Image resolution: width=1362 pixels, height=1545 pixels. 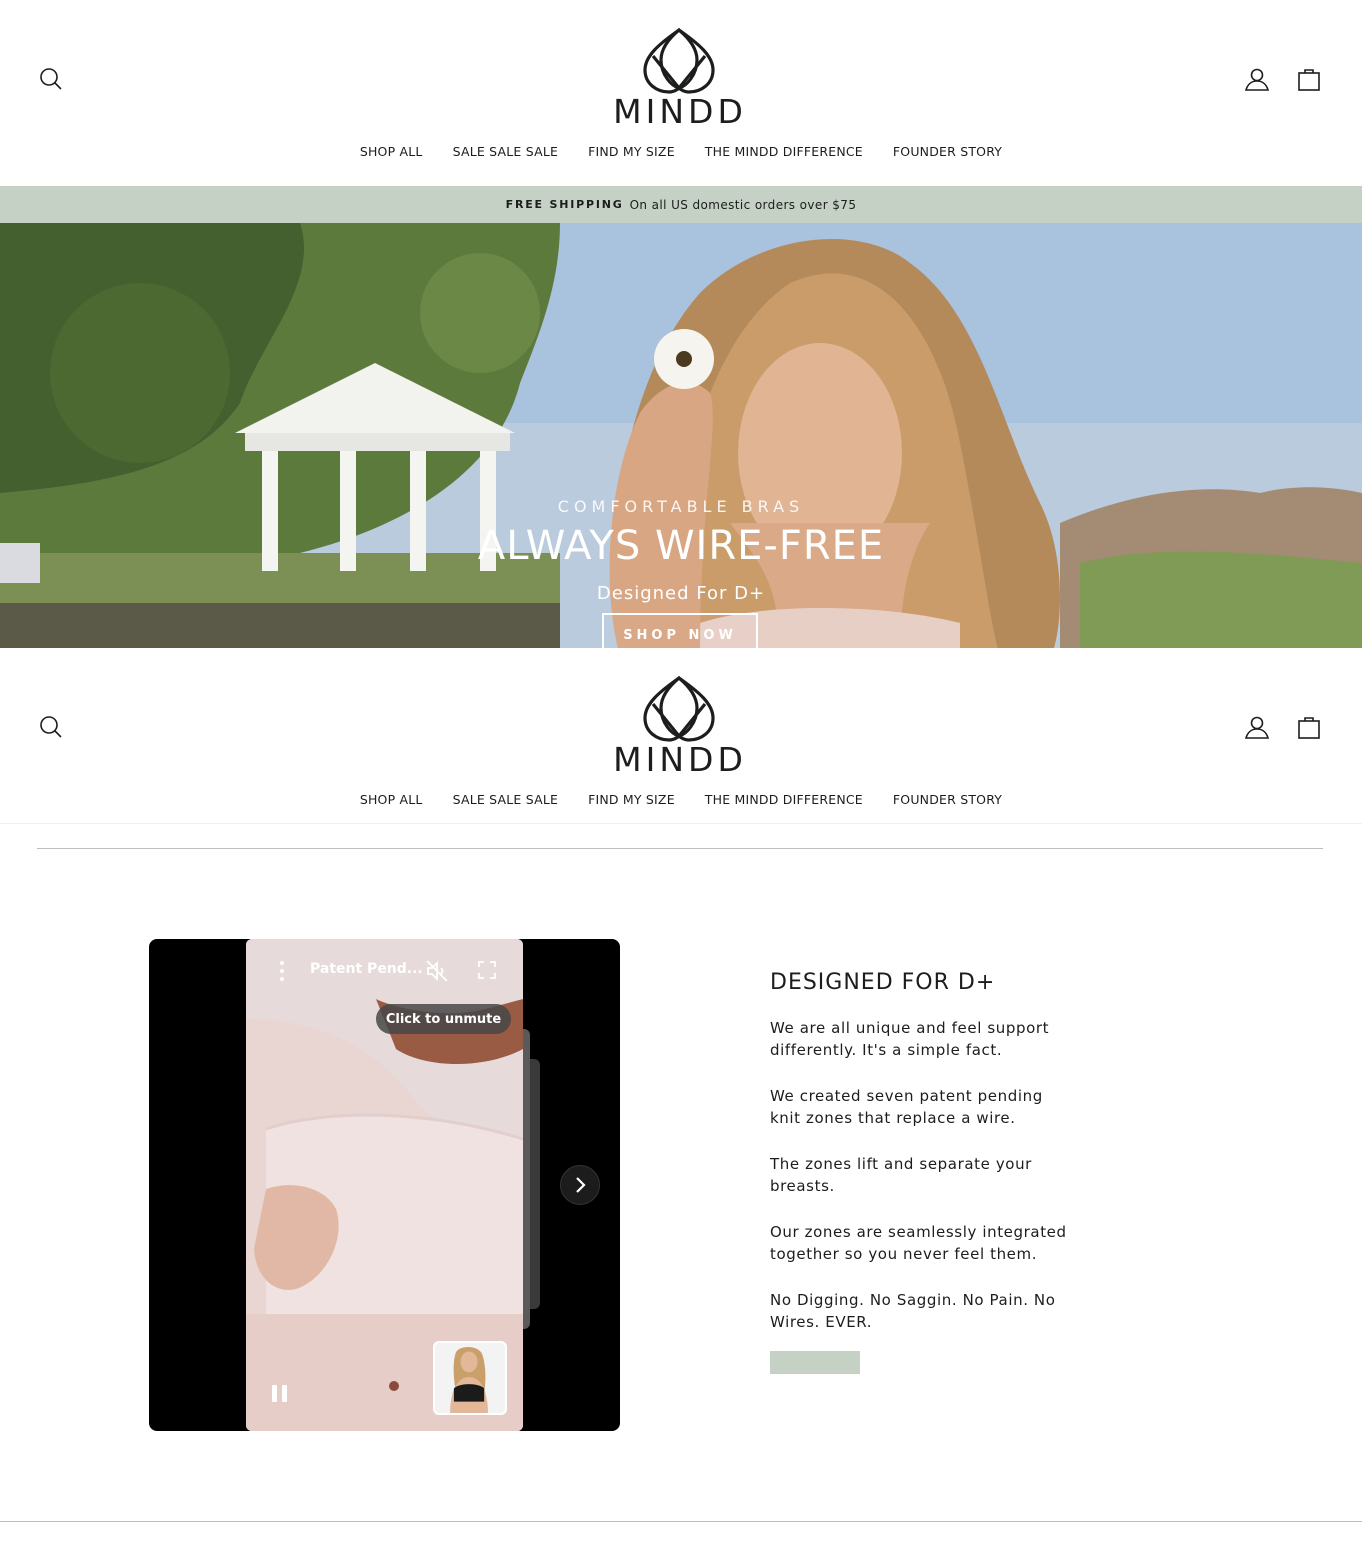 What do you see at coordinates (564, 204) in the screenshot?
I see `announcement-strong: FREE SHIPPING` at bounding box center [564, 204].